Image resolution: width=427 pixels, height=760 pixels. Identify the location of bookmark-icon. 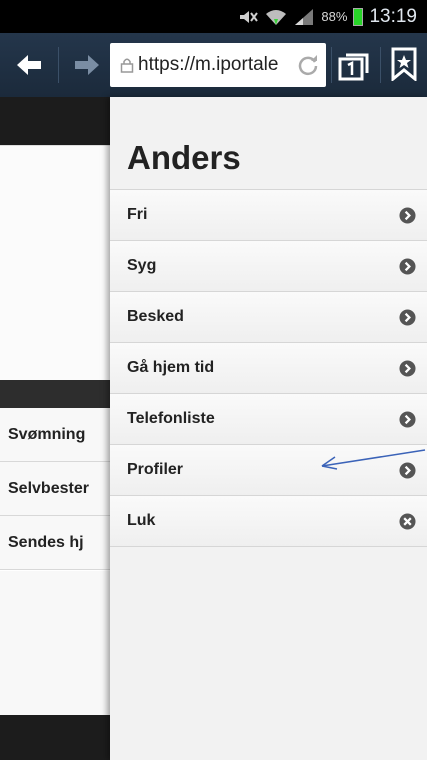
(404, 64).